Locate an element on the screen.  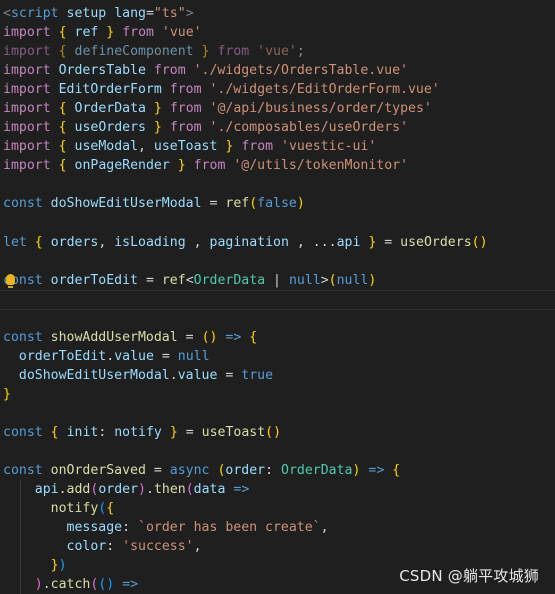
code-line: import { defineComponent } from 'vue'; is located at coordinates (279, 51).